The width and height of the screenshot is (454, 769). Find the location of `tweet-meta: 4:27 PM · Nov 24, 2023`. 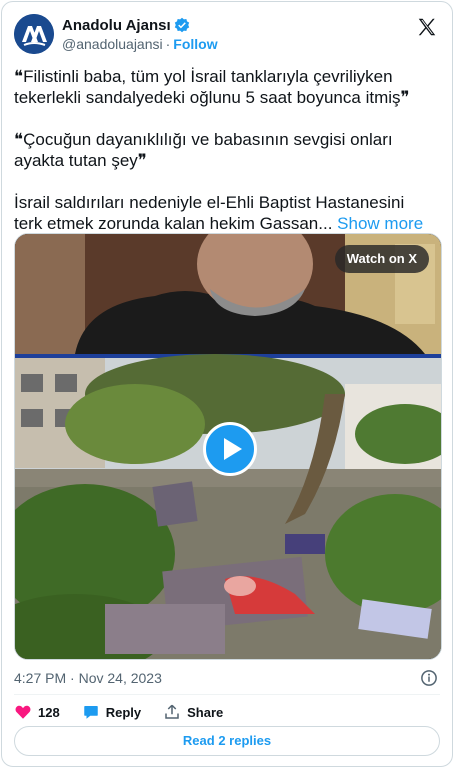

tweet-meta: 4:27 PM · Nov 24, 2023 is located at coordinates (227, 678).